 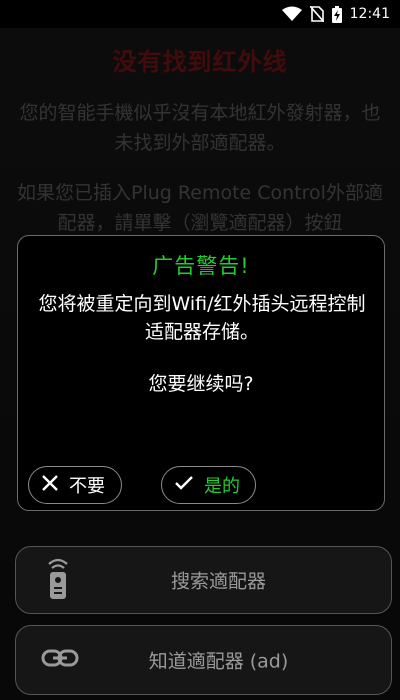 I want to click on dialog-title: 广告警告!, so click(x=201, y=266).